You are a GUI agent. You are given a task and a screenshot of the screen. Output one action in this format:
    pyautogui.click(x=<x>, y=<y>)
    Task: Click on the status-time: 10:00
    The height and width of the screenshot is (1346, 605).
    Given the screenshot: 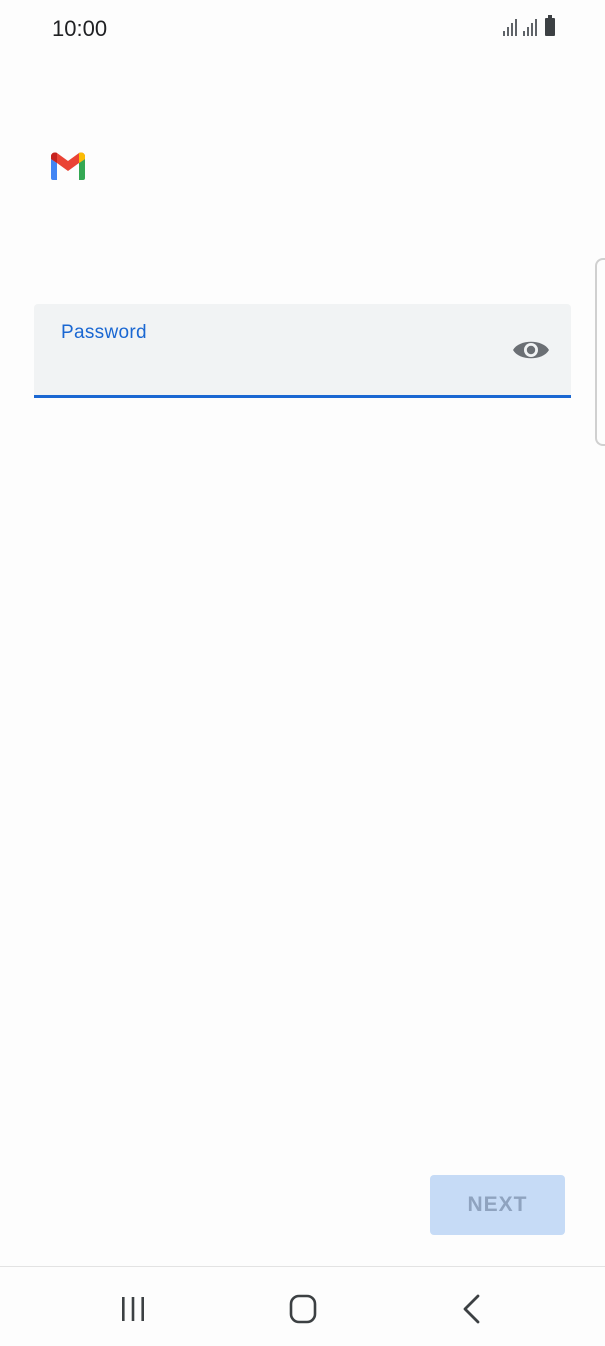 What is the action you would take?
    pyautogui.click(x=80, y=28)
    